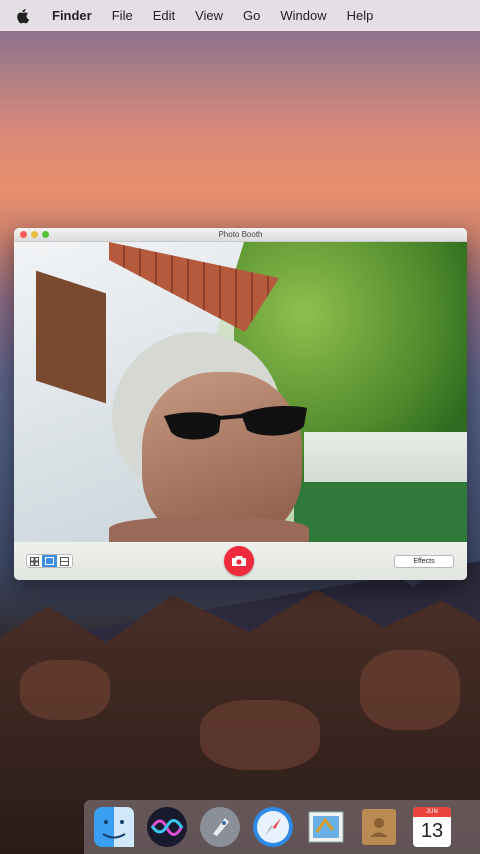  I want to click on mail-icon, so click(326, 827).